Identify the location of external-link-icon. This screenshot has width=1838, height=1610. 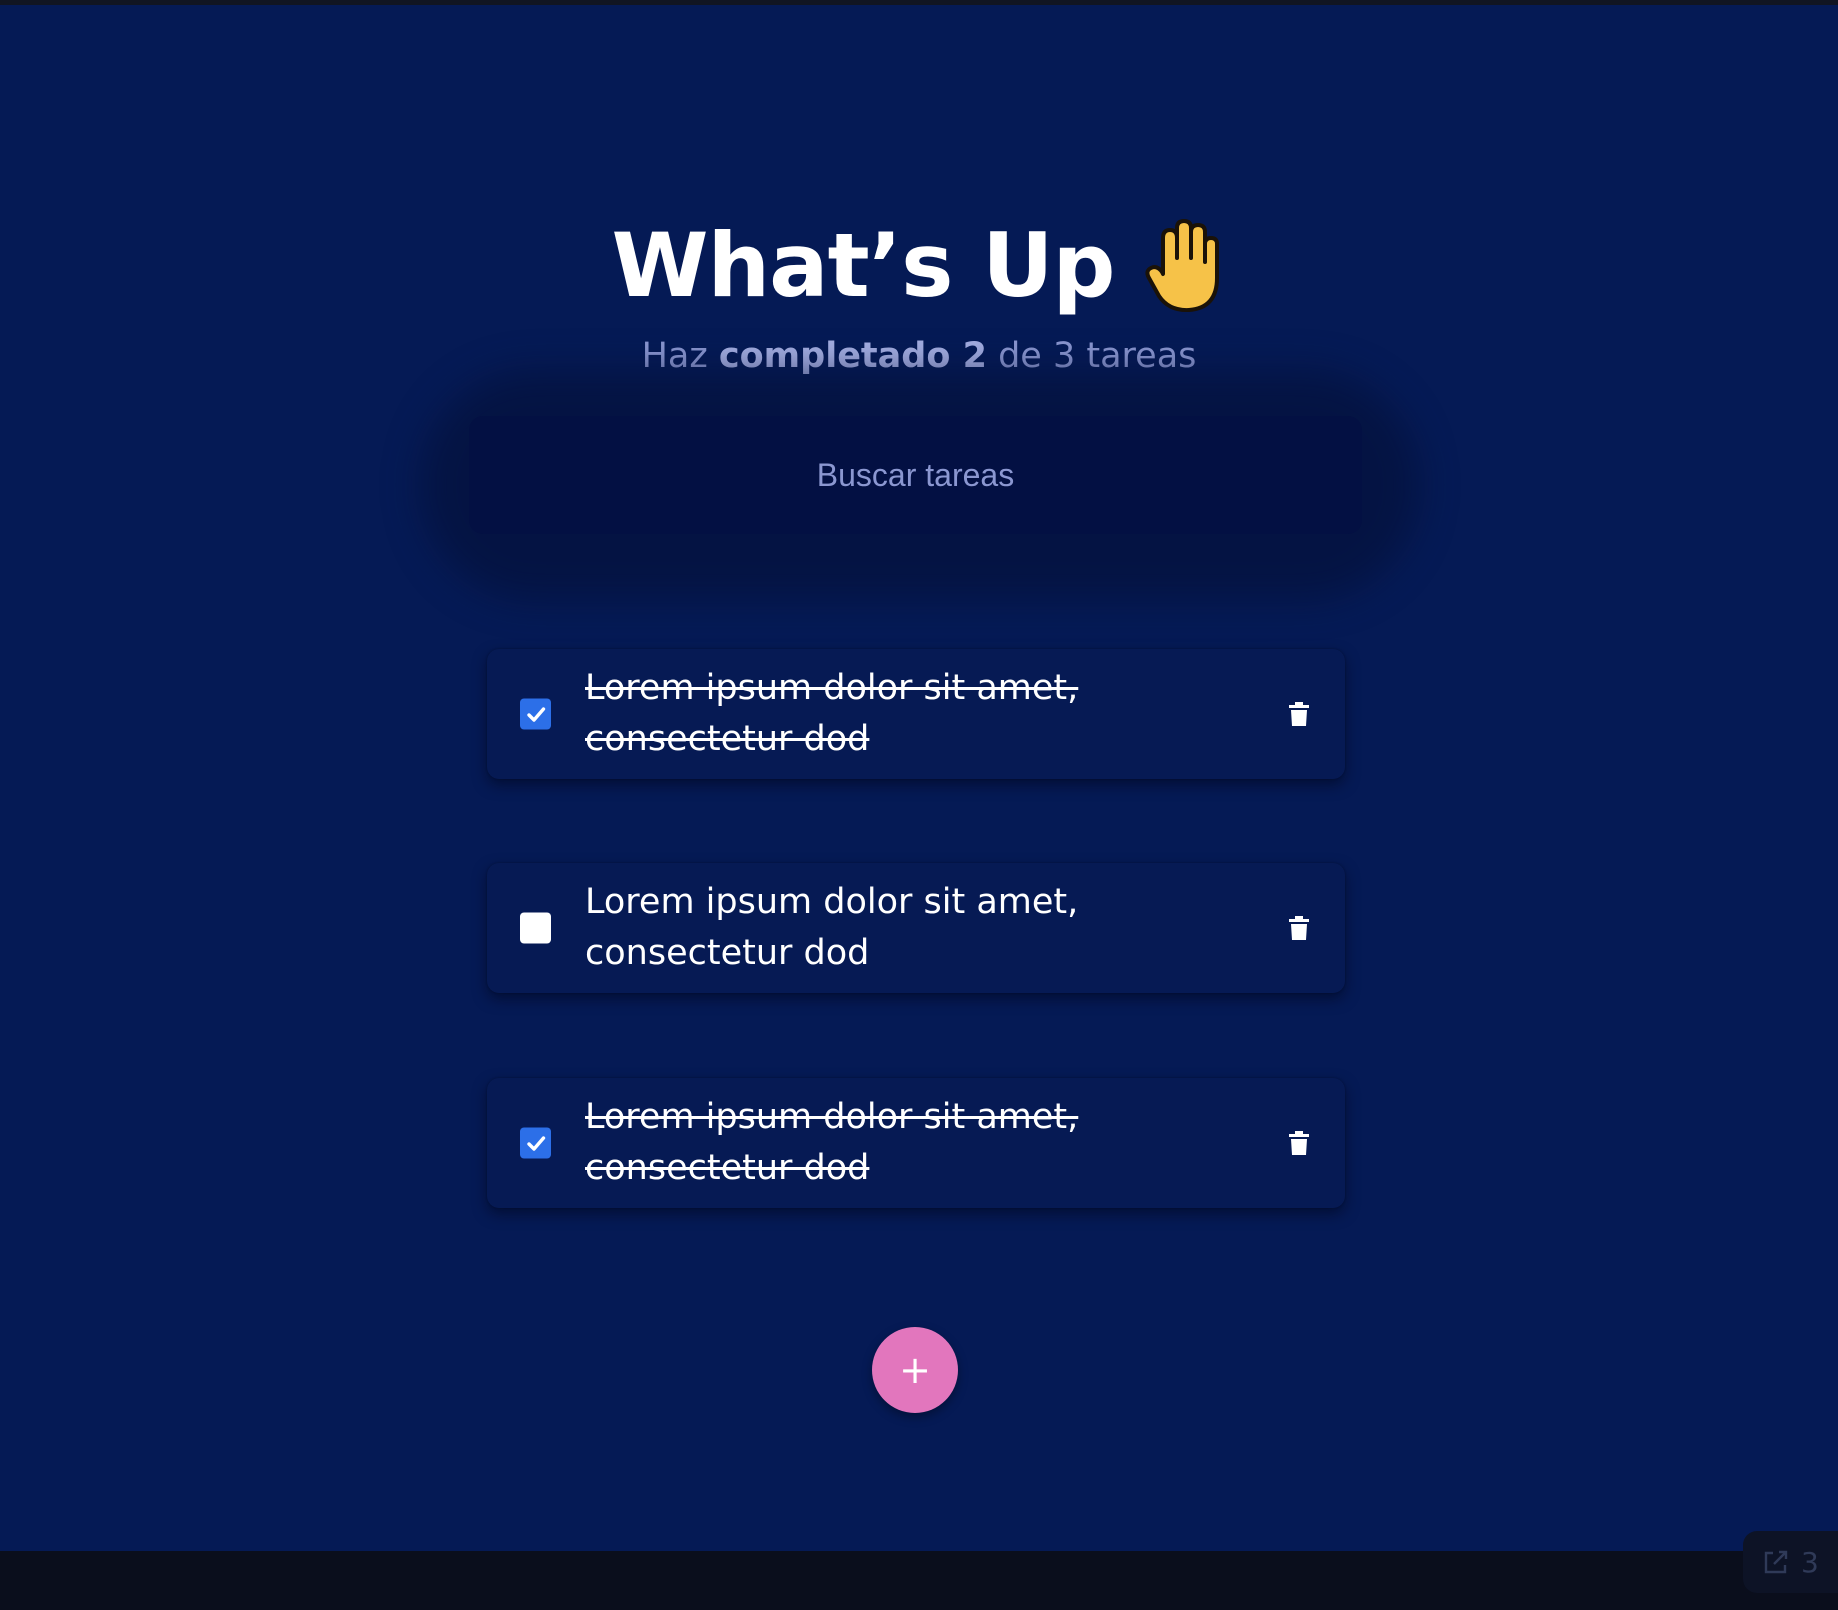
(1776, 1562).